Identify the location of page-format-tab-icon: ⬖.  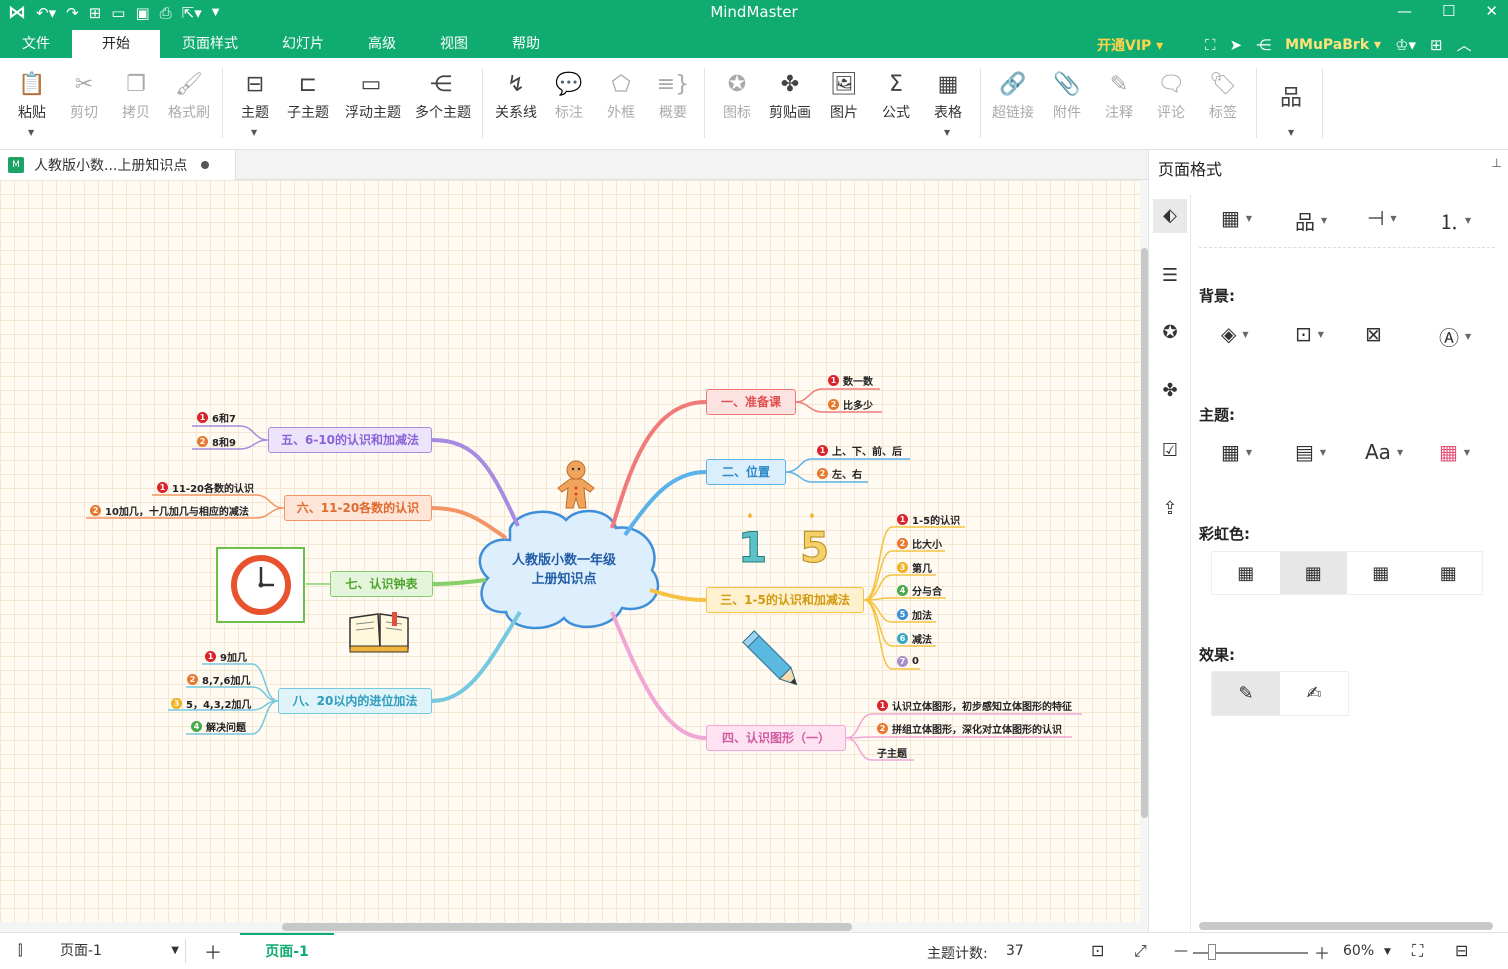
(1170, 216).